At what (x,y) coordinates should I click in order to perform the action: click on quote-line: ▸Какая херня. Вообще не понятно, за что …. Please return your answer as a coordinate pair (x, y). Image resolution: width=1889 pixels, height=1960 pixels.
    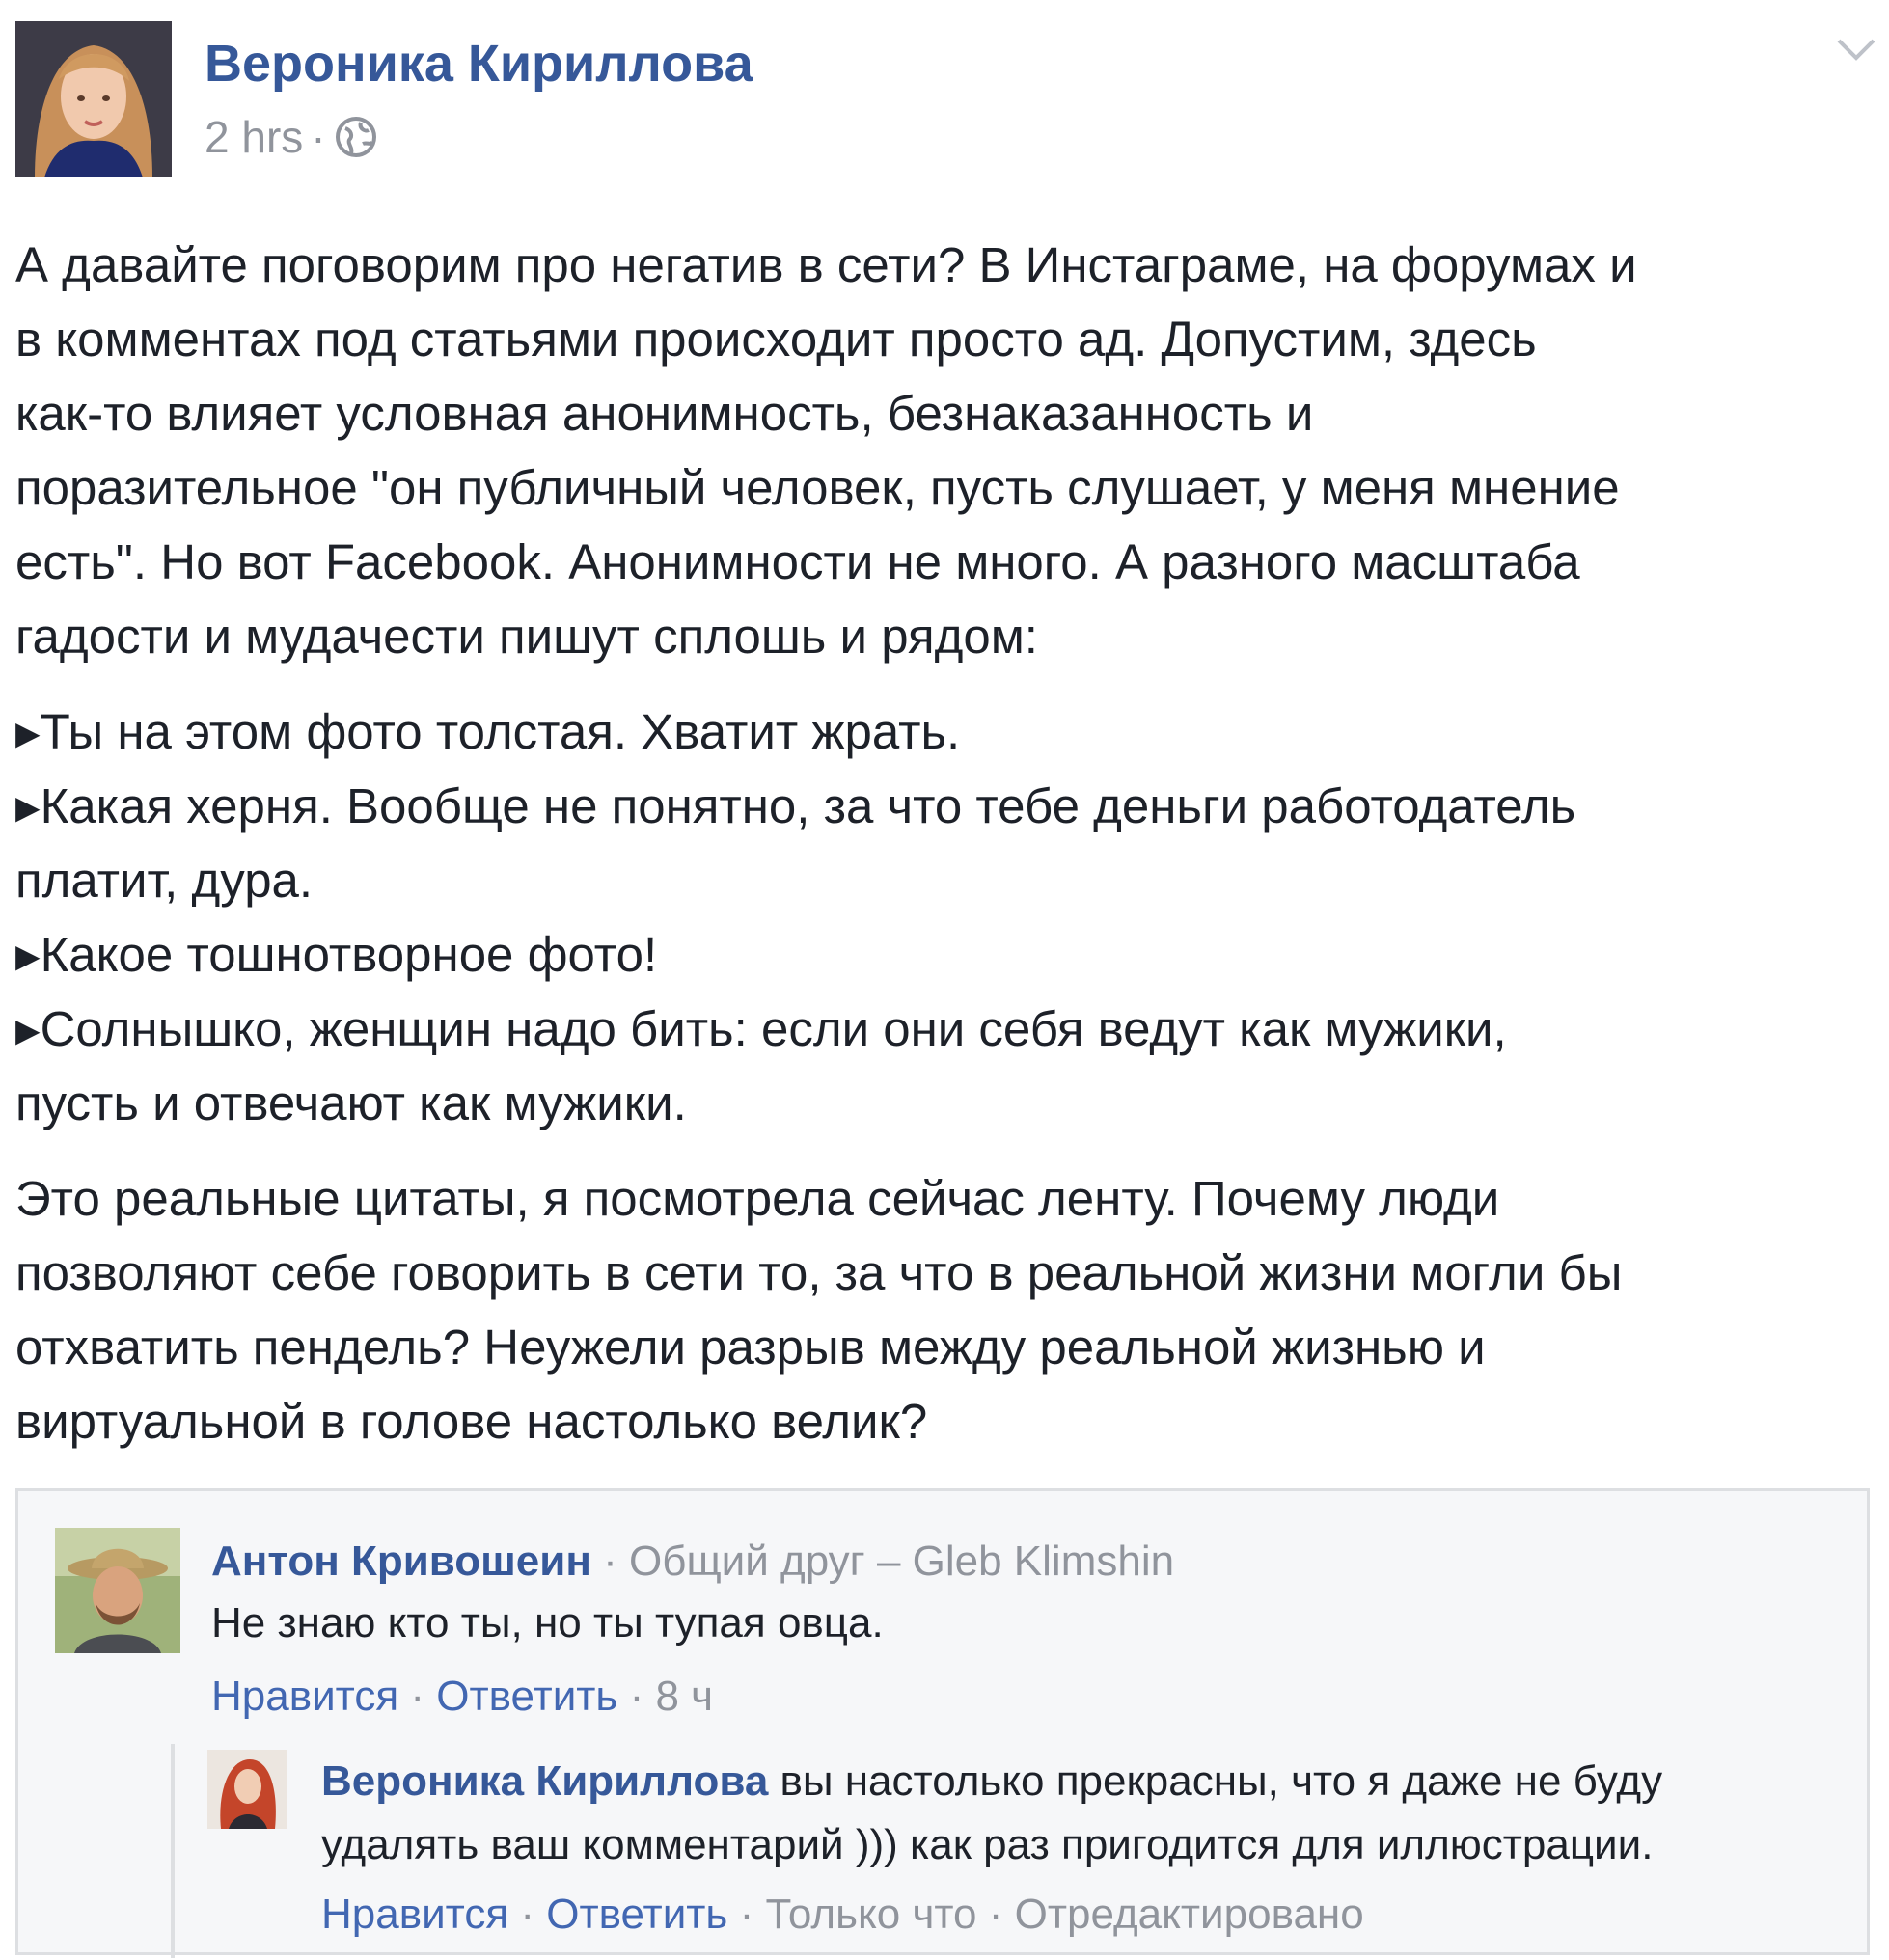
    Looking at the image, I should click on (795, 805).